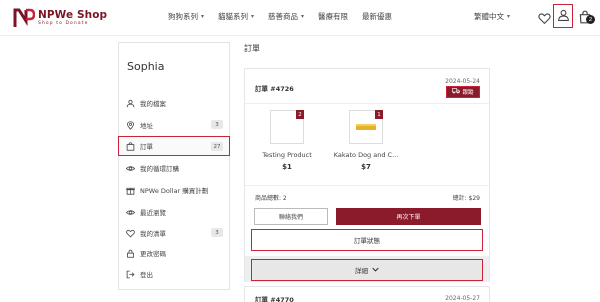 This screenshot has width=600, height=302. What do you see at coordinates (274, 89) in the screenshot?
I see `order-number: 訂單 #4726` at bounding box center [274, 89].